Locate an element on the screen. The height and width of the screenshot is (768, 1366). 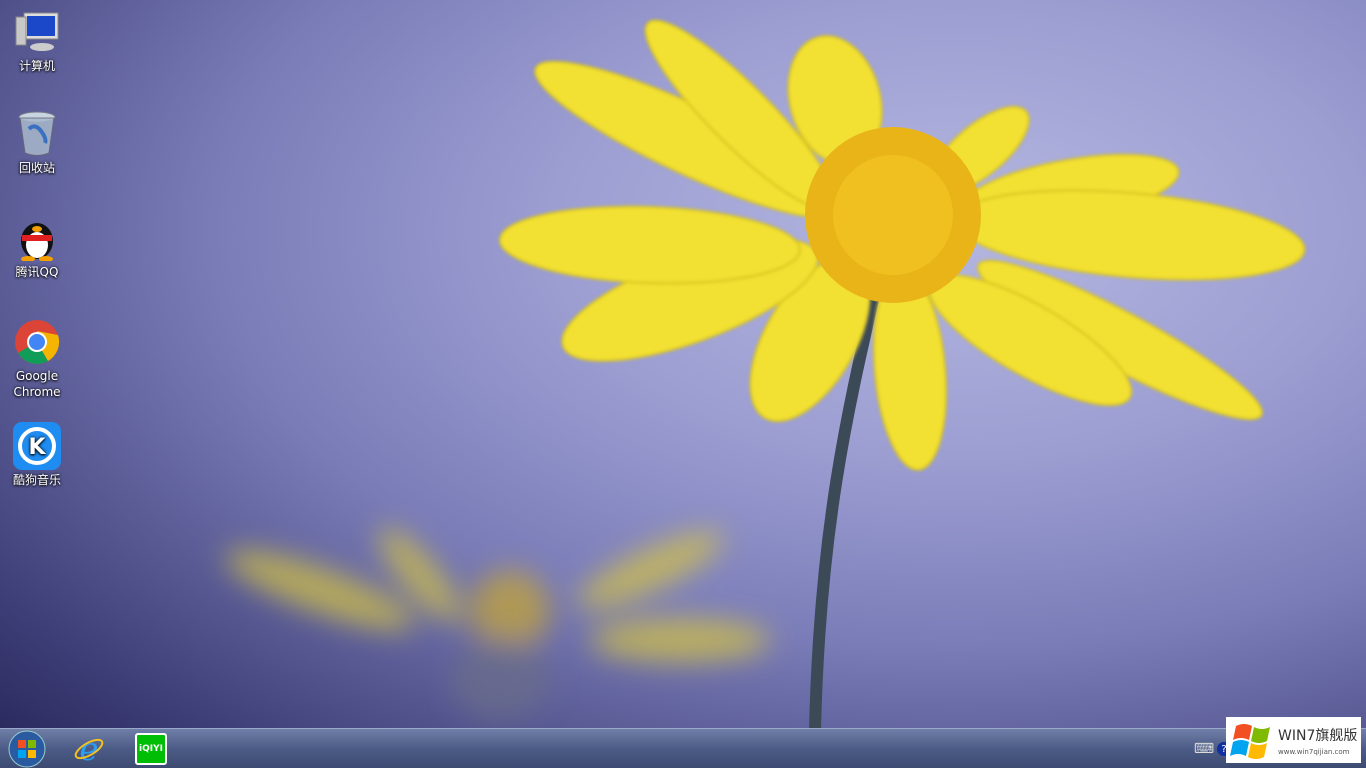
icon-label: Google Chrome is located at coordinates (37, 384).